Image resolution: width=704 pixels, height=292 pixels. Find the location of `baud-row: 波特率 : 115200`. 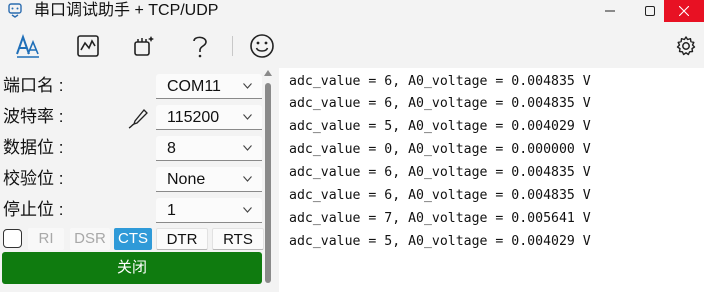

baud-row: 波特率 : 115200 is located at coordinates (133, 117).